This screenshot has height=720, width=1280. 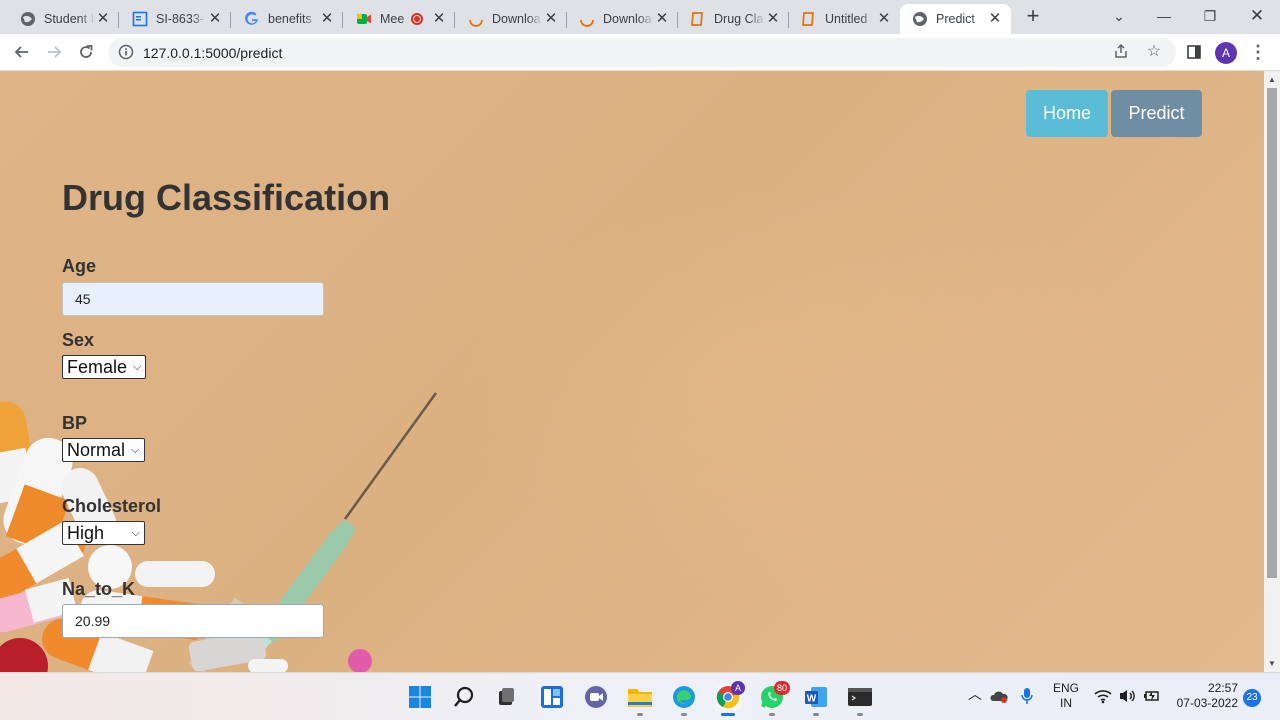 What do you see at coordinates (1154, 52) in the screenshot?
I see `bookmark-star-icon: ☆` at bounding box center [1154, 52].